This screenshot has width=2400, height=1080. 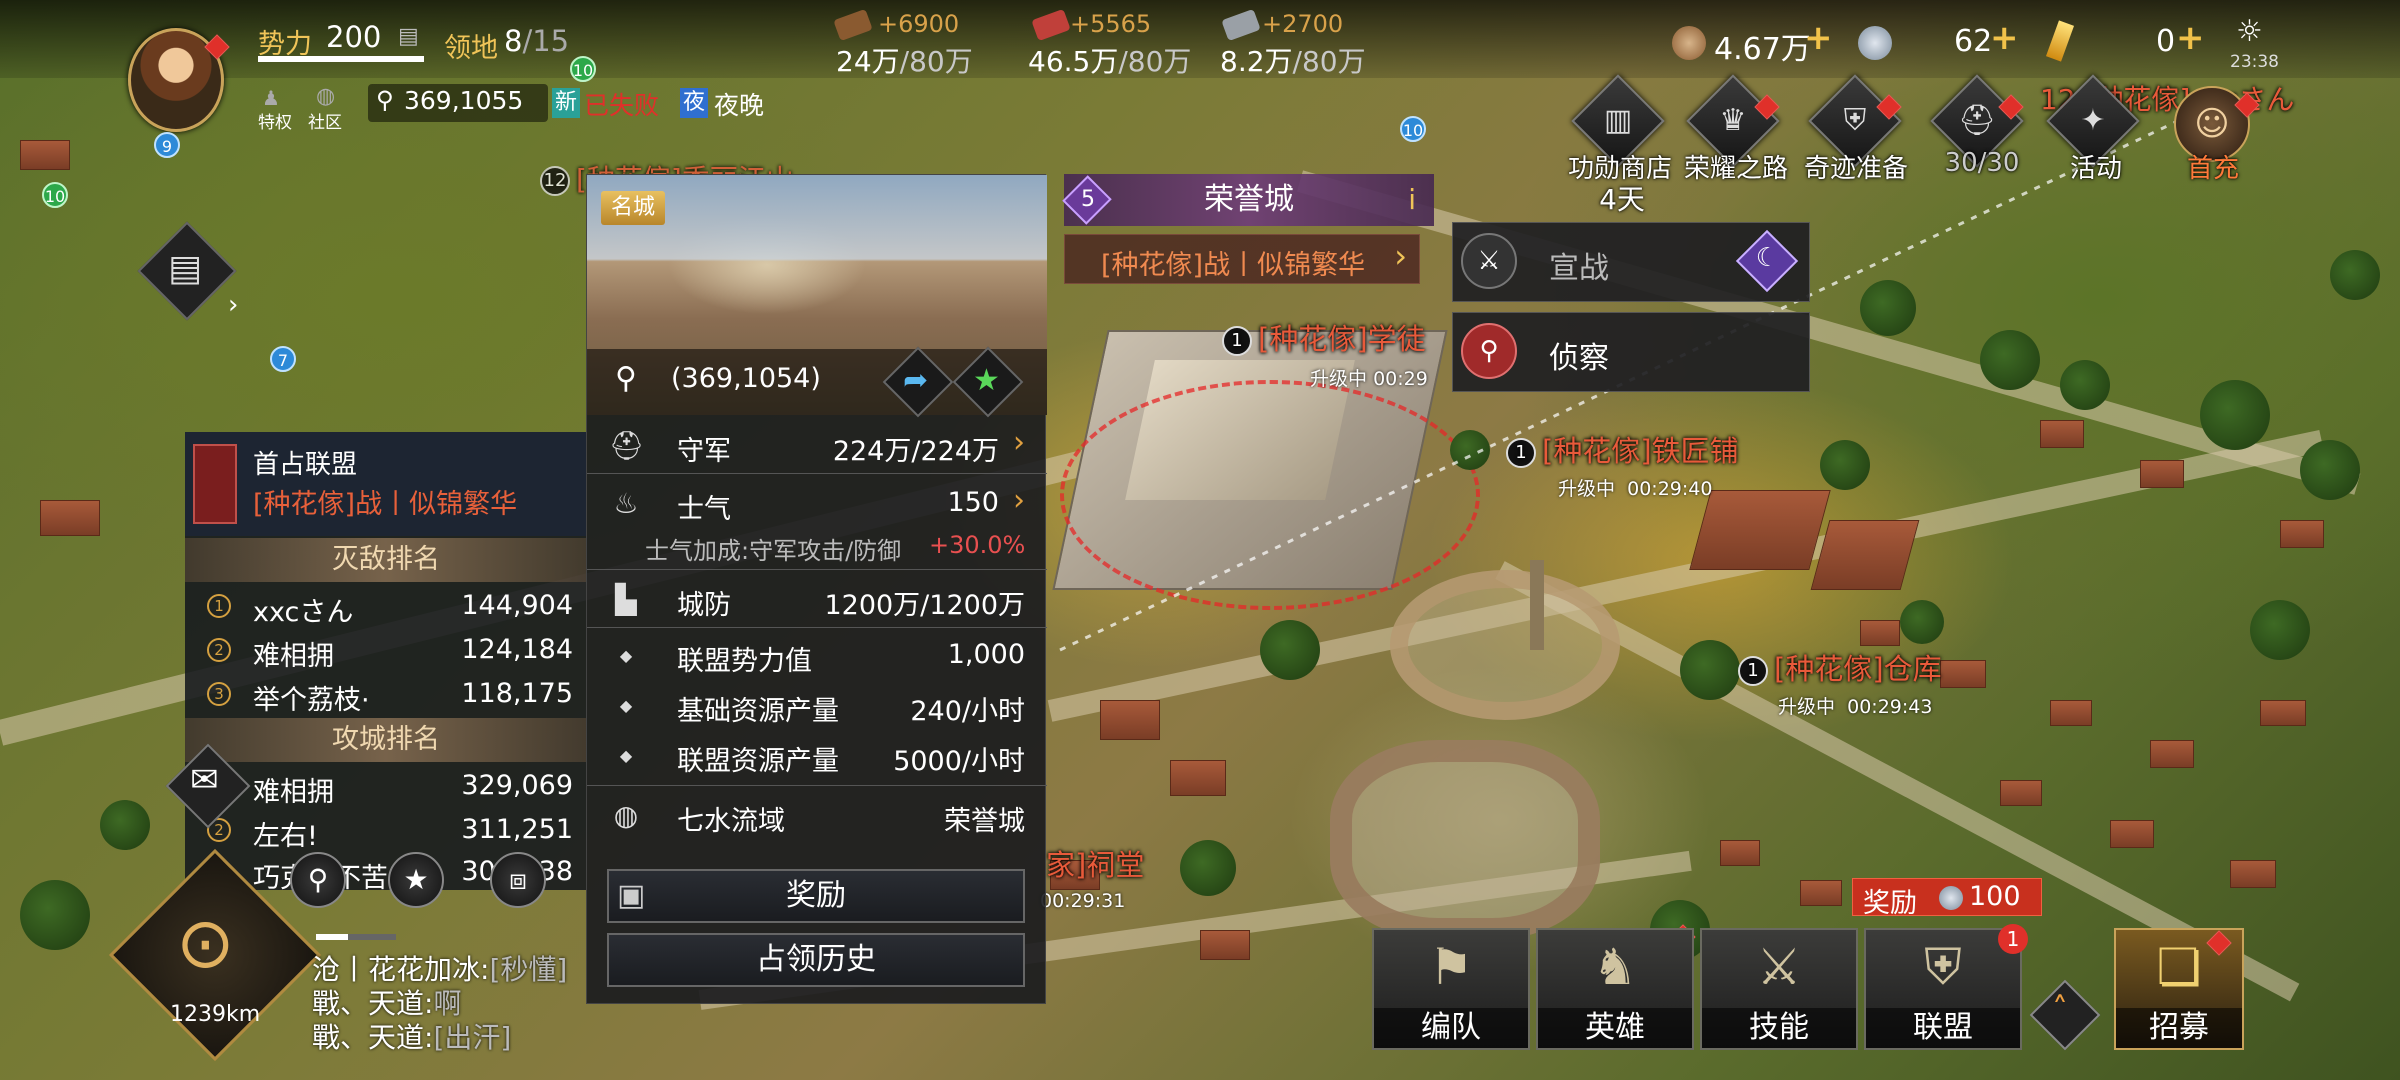 I want to click on favorites-button: ★, so click(x=416, y=880).